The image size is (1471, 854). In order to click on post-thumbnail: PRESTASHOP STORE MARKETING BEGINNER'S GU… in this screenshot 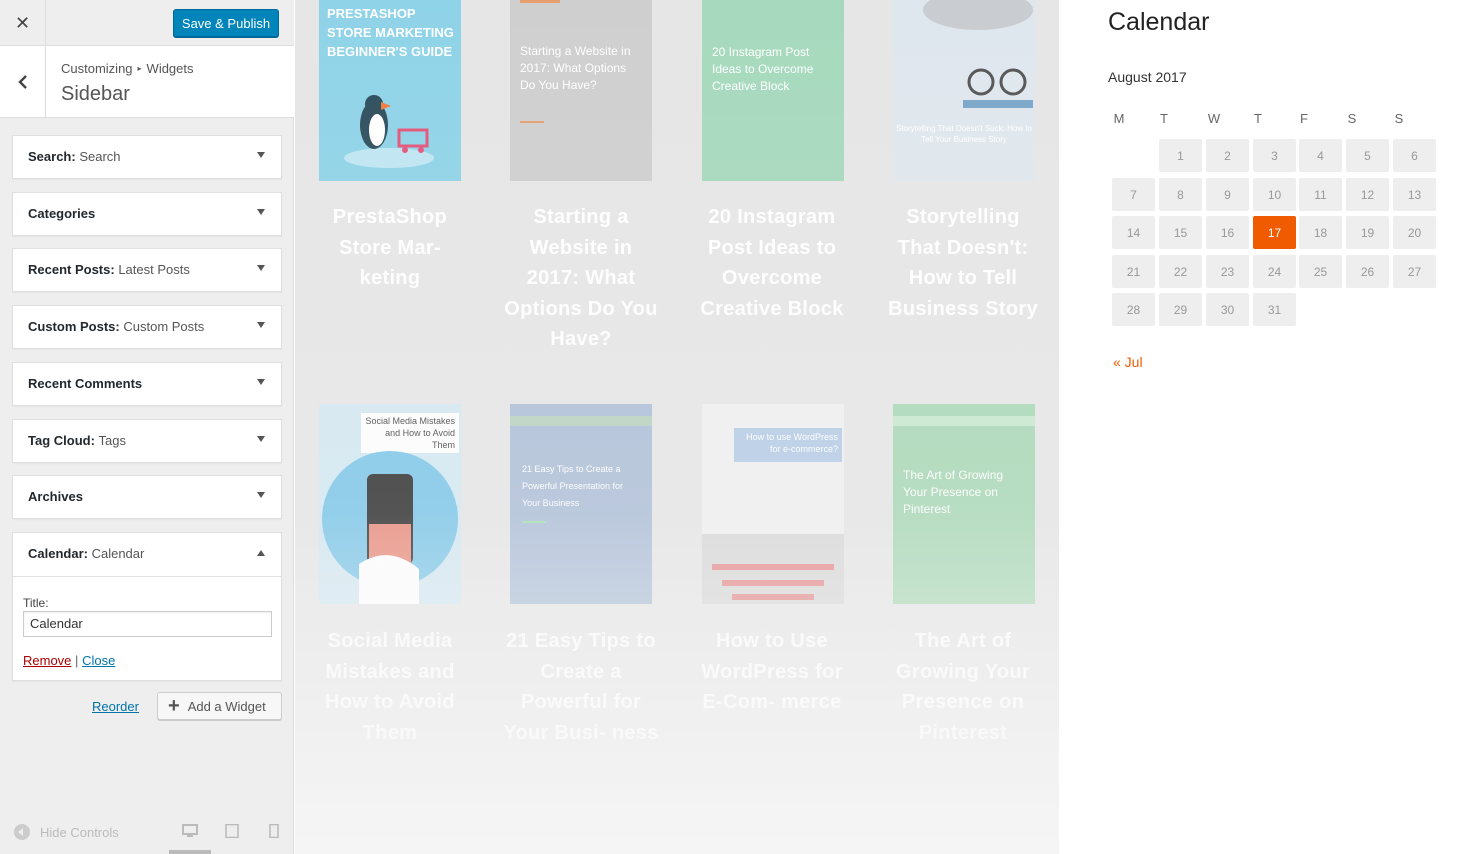, I will do `click(390, 90)`.